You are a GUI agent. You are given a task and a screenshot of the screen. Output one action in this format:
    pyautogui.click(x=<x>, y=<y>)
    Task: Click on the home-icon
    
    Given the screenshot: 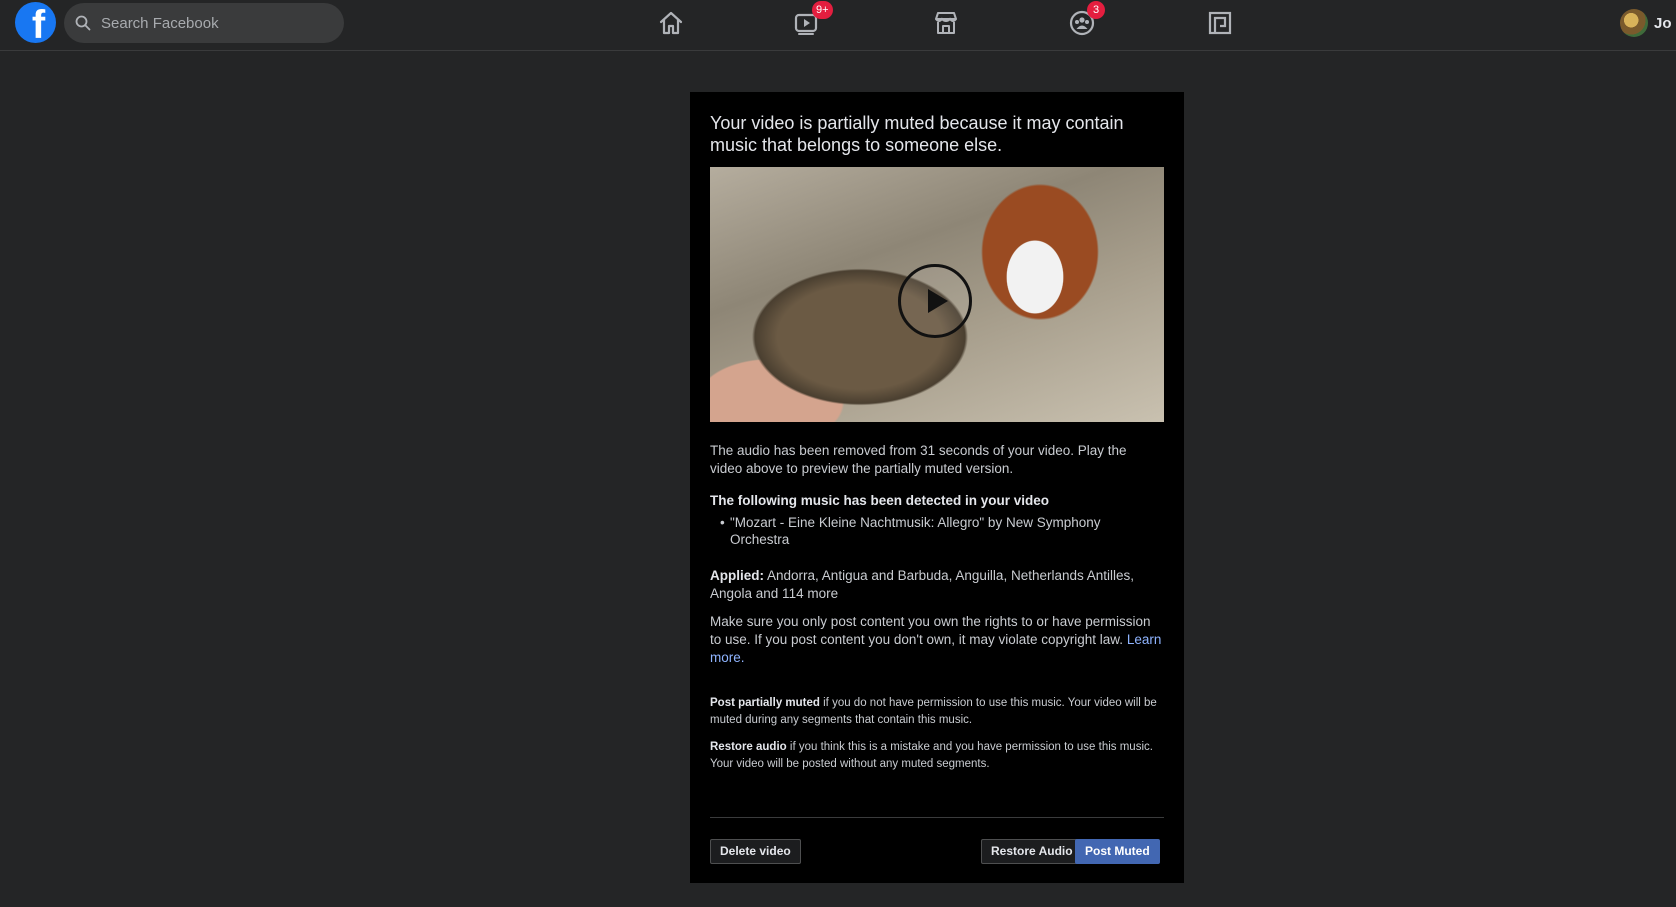 What is the action you would take?
    pyautogui.click(x=671, y=23)
    